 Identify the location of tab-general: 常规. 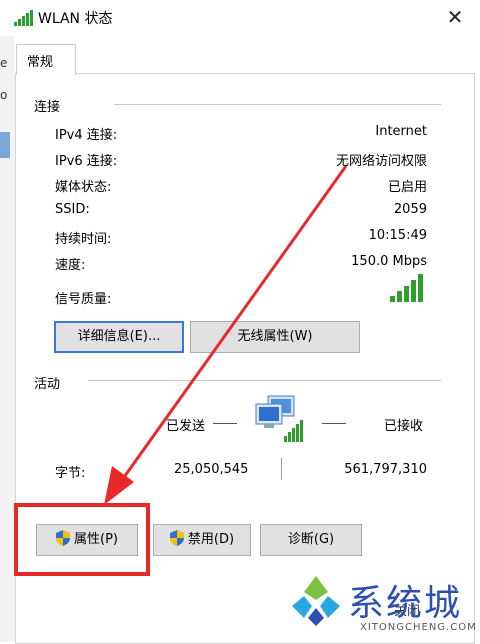
(46, 59).